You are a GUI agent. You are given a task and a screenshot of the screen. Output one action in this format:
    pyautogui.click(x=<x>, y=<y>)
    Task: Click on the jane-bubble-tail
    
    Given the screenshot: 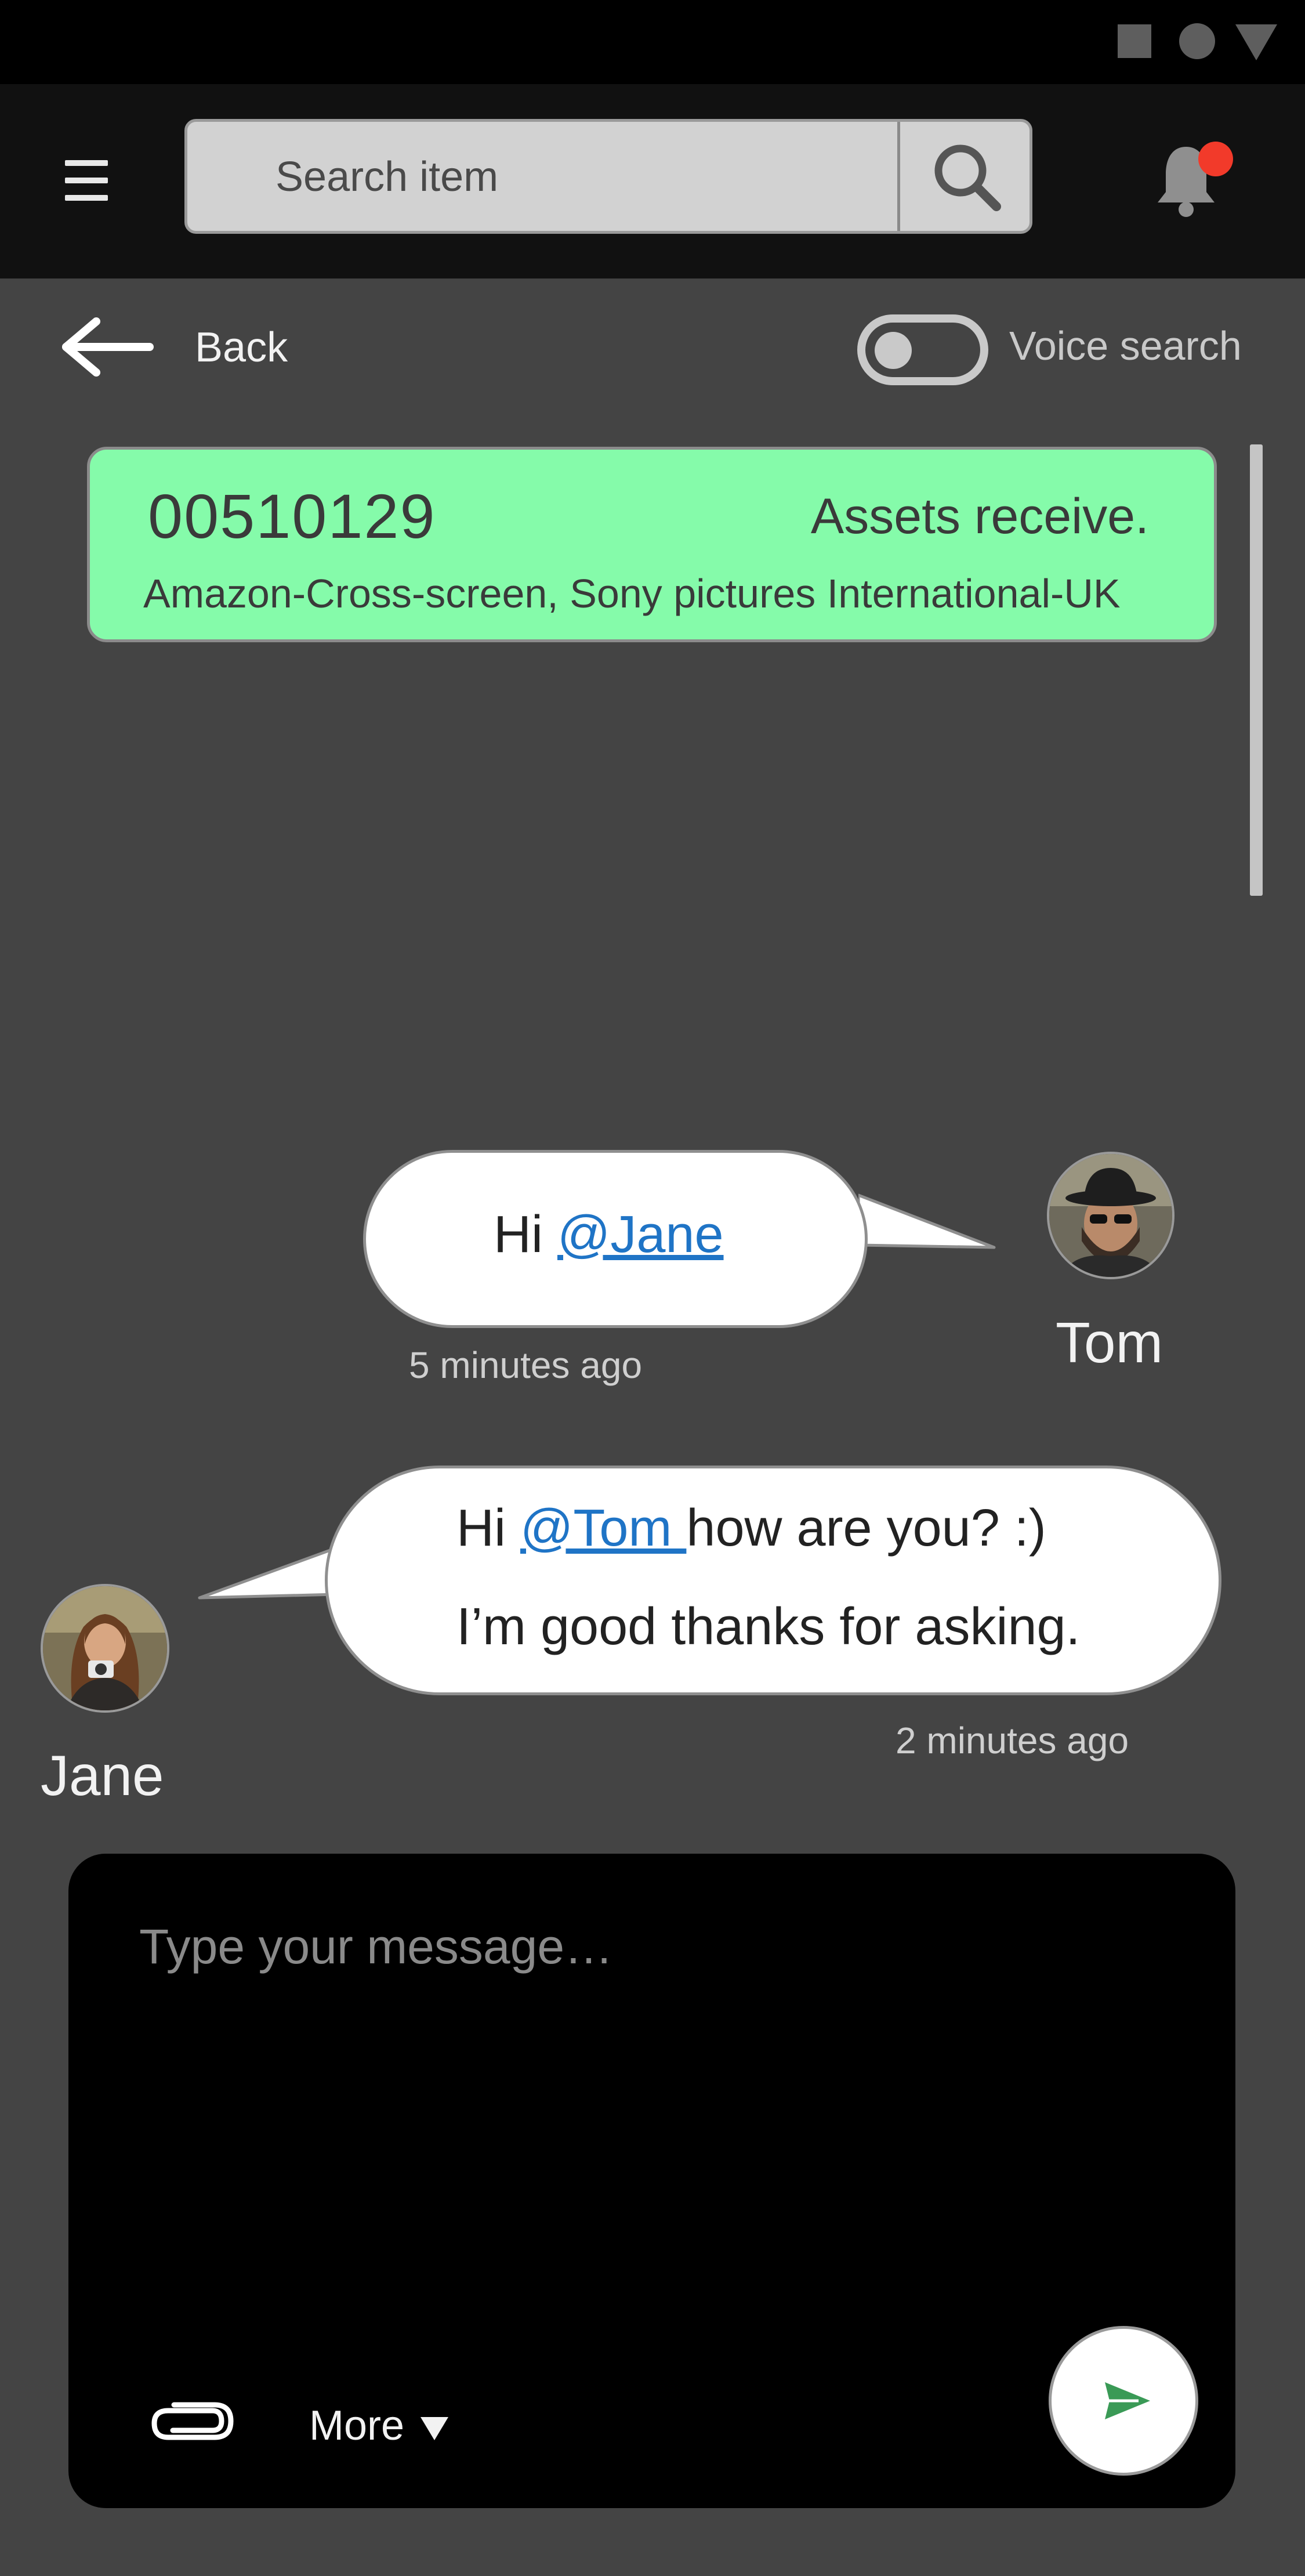 What is the action you would take?
    pyautogui.click(x=268, y=1573)
    